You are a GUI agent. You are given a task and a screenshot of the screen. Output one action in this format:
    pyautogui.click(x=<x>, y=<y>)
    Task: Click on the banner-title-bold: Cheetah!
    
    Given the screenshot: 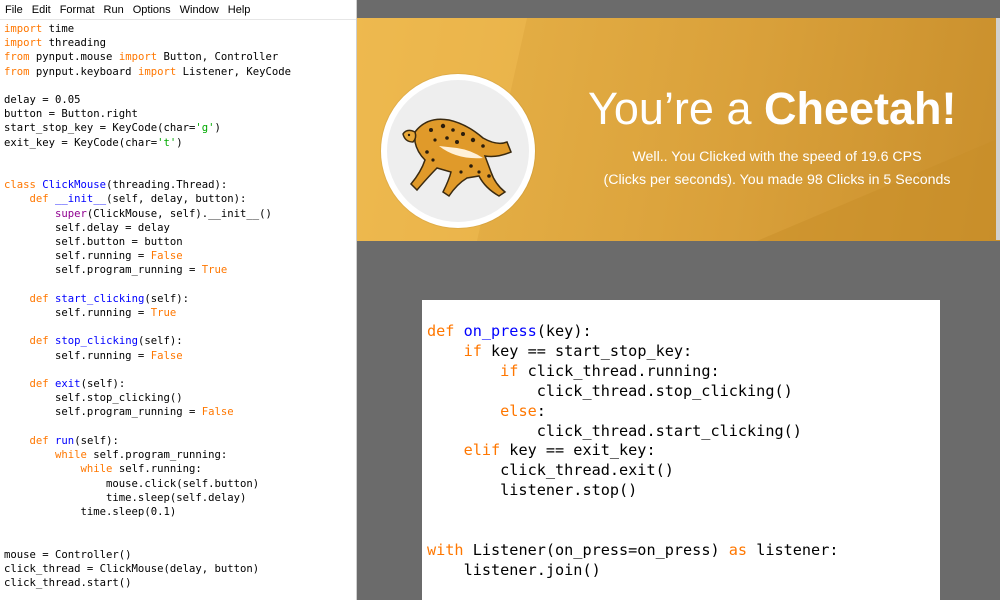 What is the action you would take?
    pyautogui.click(x=860, y=108)
    